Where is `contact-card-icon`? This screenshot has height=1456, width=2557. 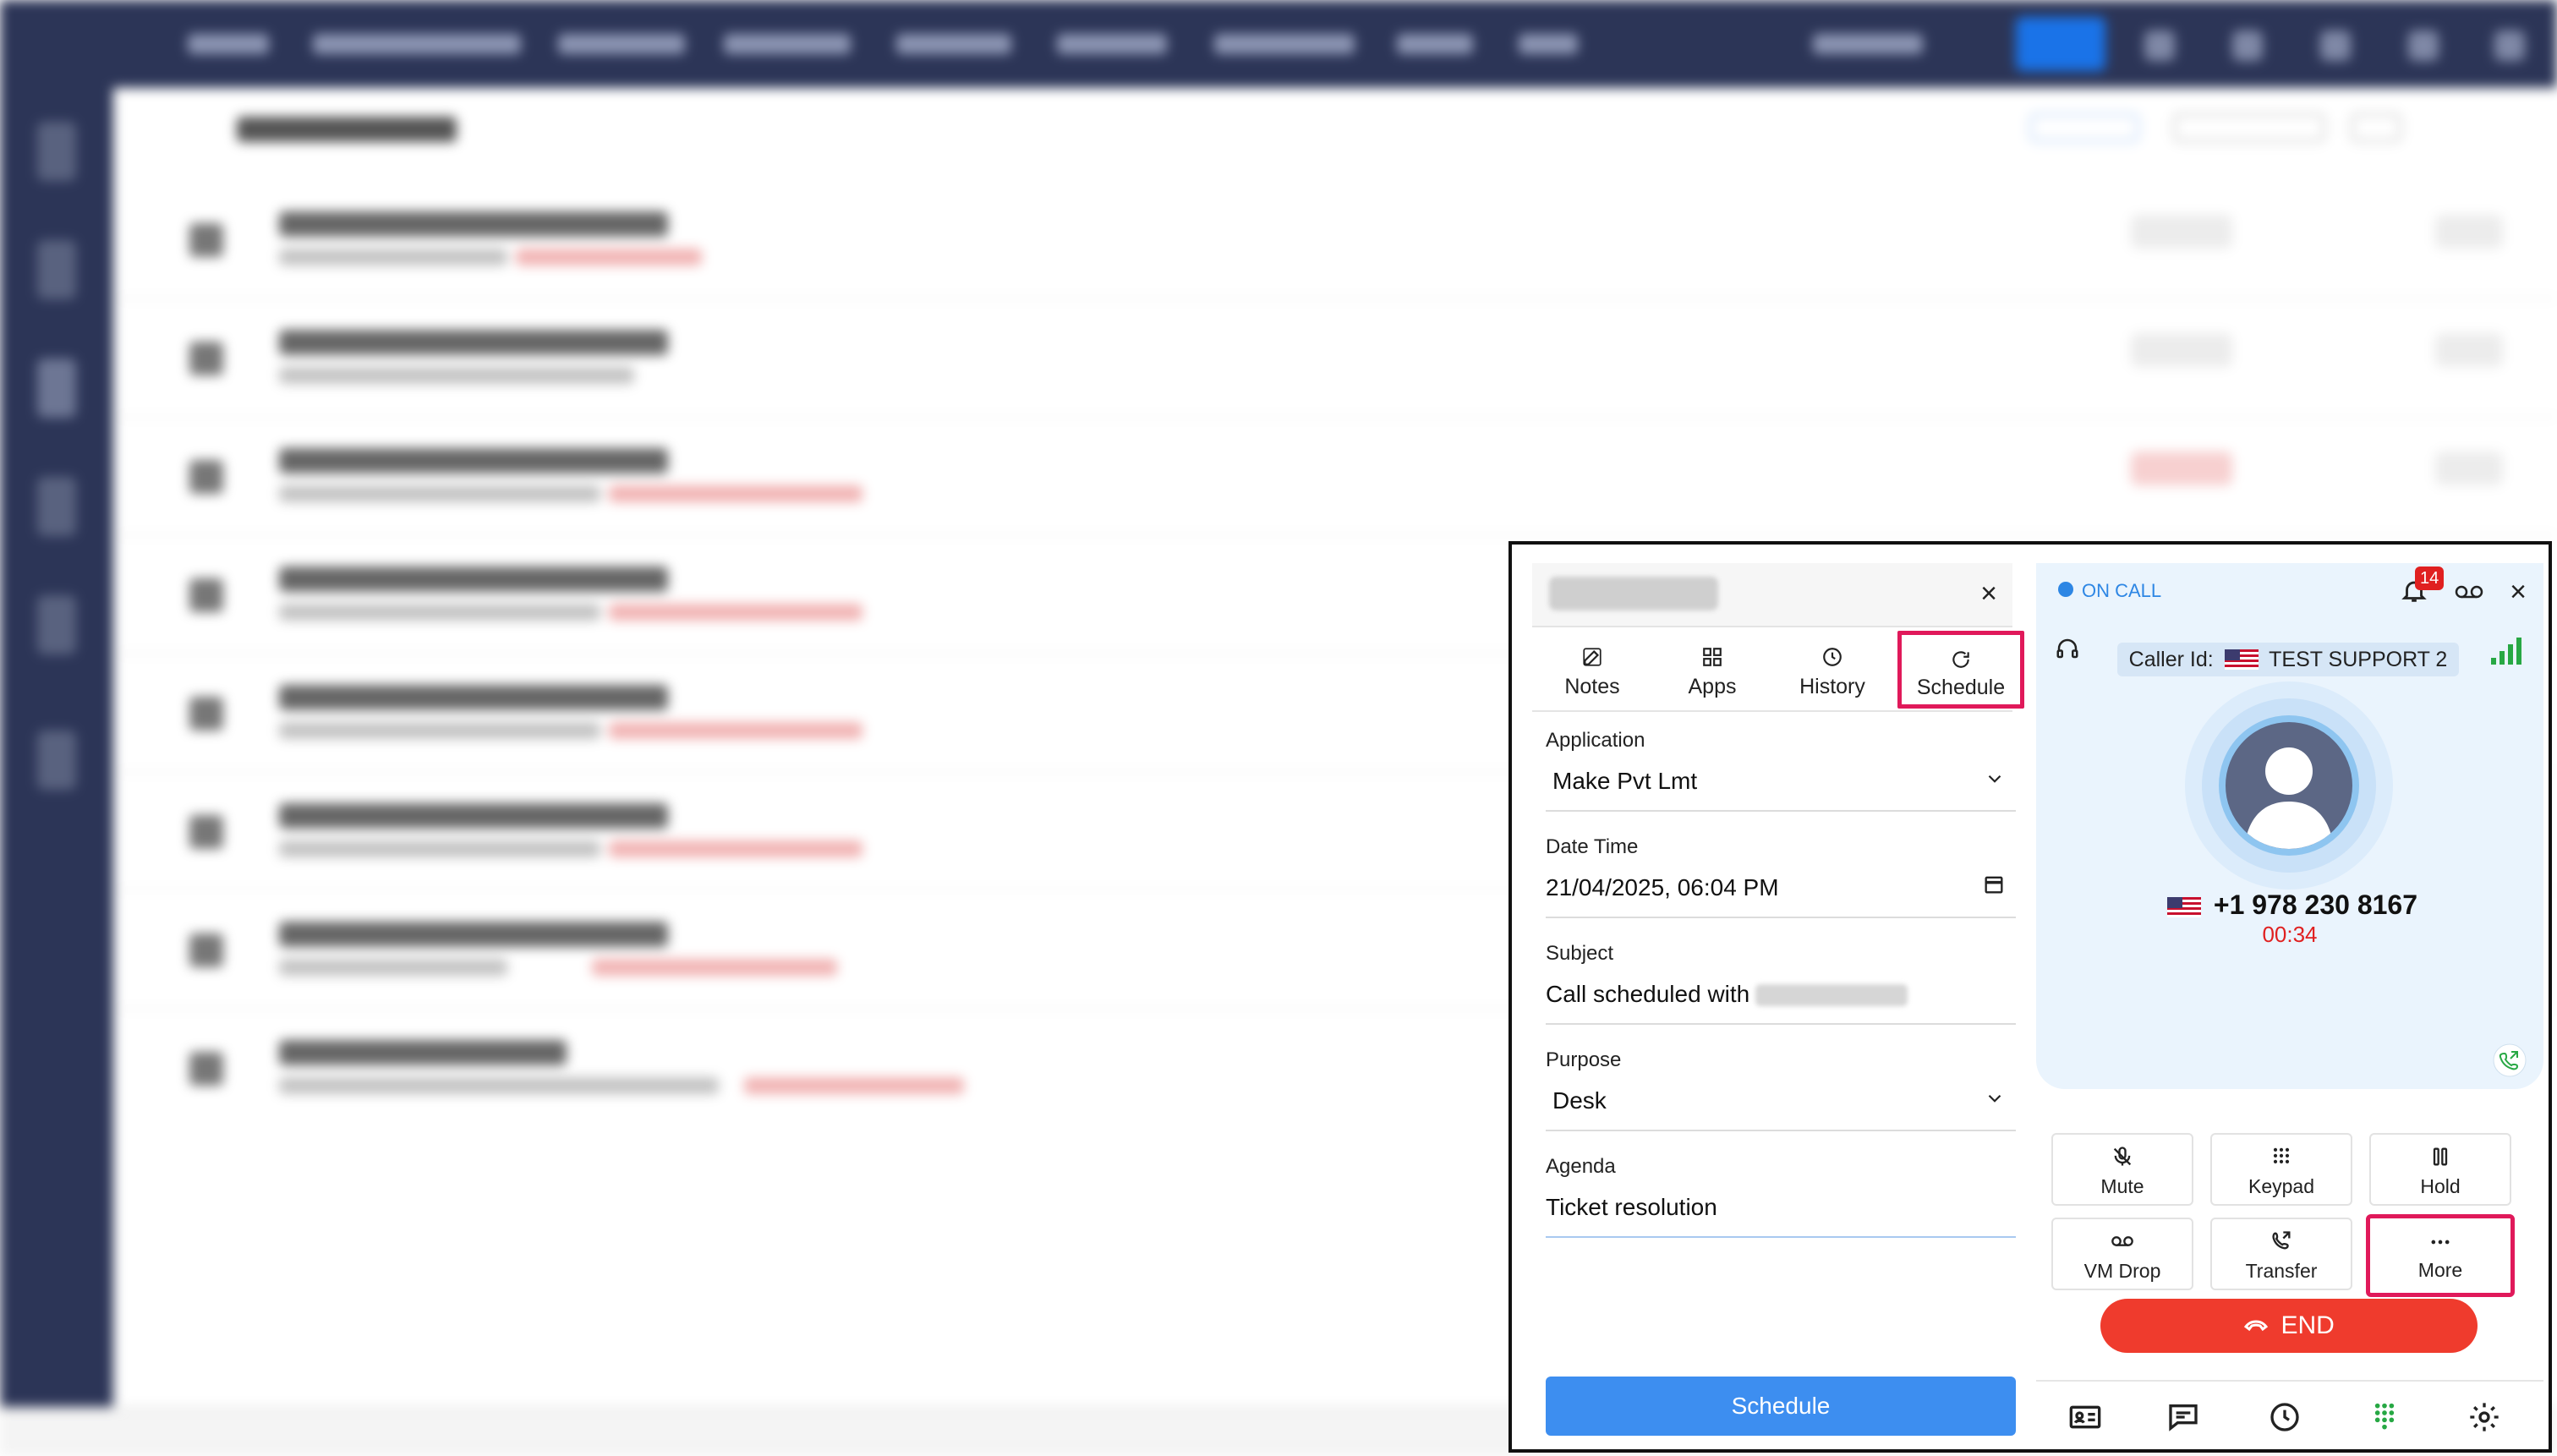 contact-card-icon is located at coordinates (2085, 1417).